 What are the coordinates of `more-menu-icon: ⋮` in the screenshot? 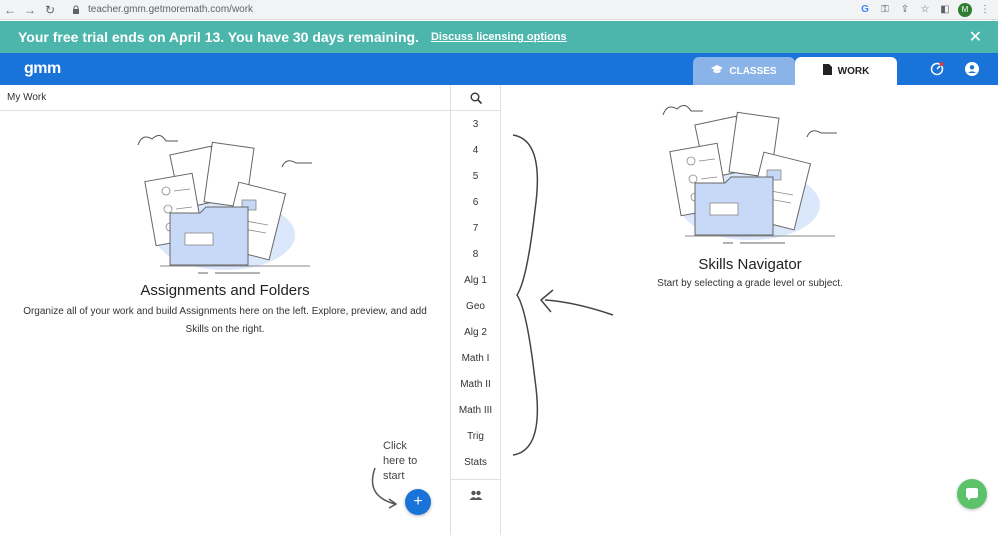 It's located at (985, 10).